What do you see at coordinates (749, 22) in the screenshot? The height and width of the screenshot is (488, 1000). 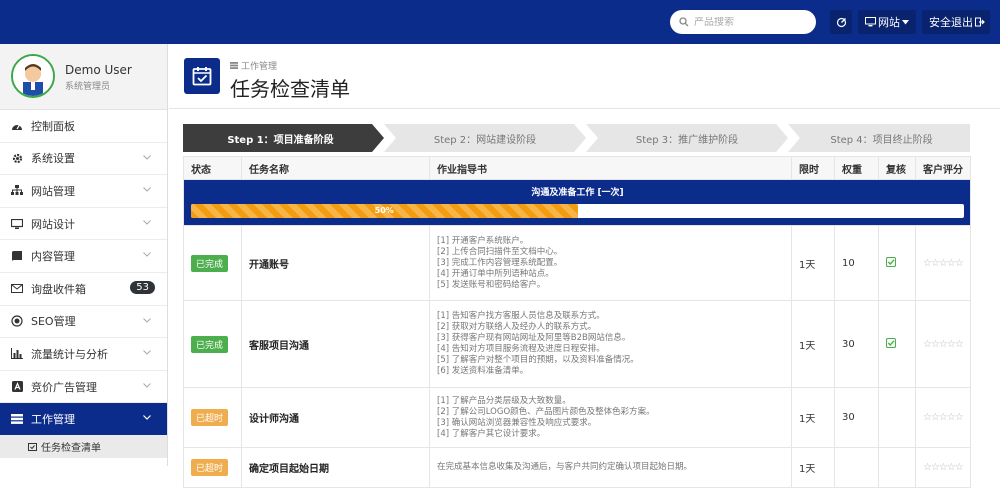 I see `search-input` at bounding box center [749, 22].